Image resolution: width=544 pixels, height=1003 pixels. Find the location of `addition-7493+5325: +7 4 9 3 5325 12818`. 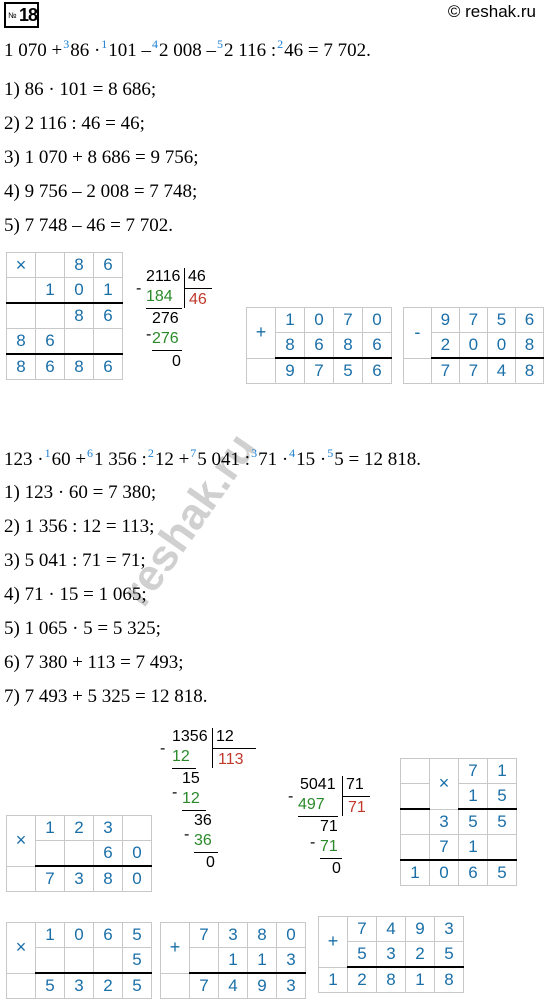

addition-7493+5325: +7 4 9 3 5325 12818 is located at coordinates (391, 954).